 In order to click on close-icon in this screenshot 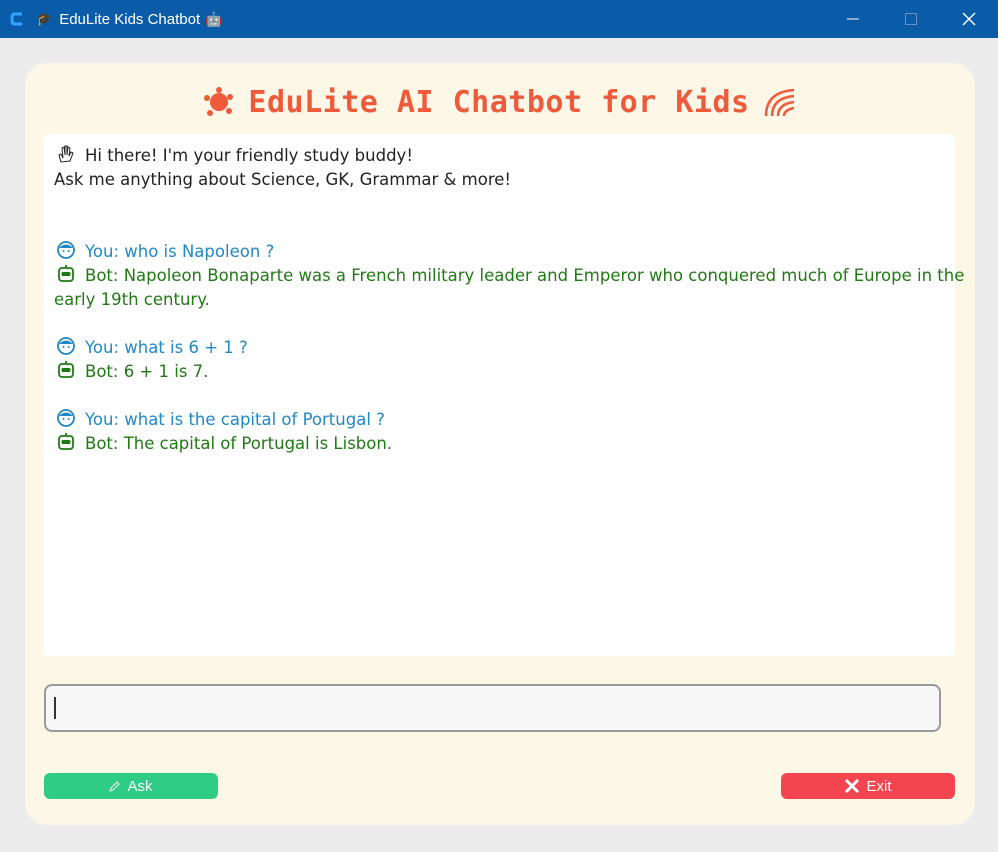, I will do `click(969, 19)`.